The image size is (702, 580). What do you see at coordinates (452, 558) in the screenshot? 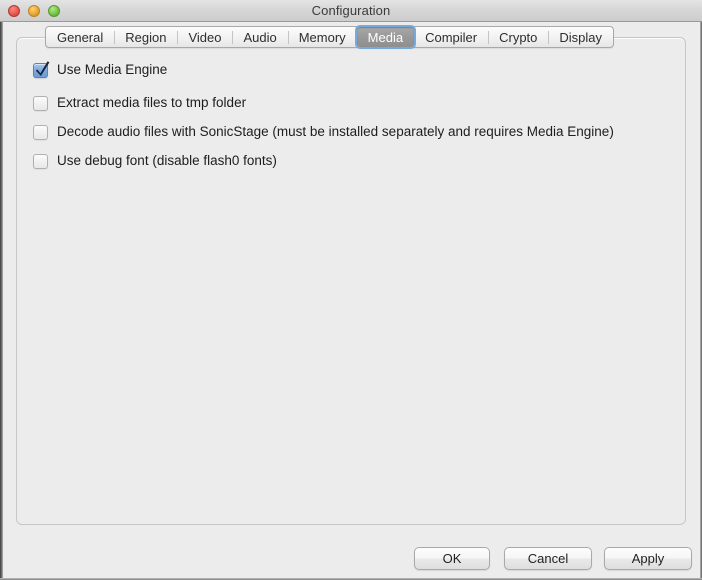
I see `ok-button: OK` at bounding box center [452, 558].